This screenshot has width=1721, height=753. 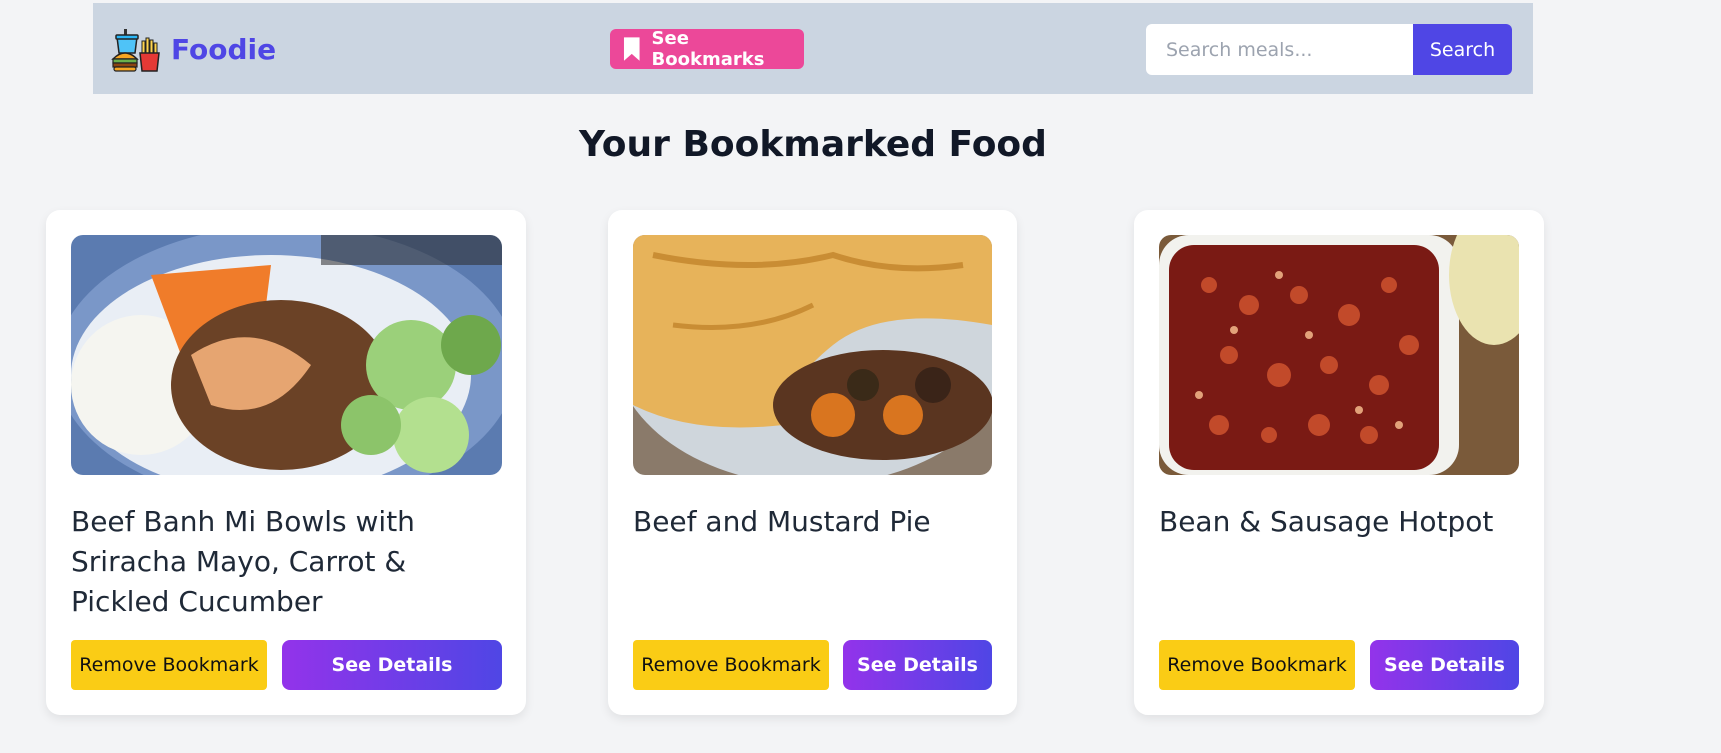 What do you see at coordinates (782, 521) in the screenshot?
I see `meal-title: Beef and Mustard Pie` at bounding box center [782, 521].